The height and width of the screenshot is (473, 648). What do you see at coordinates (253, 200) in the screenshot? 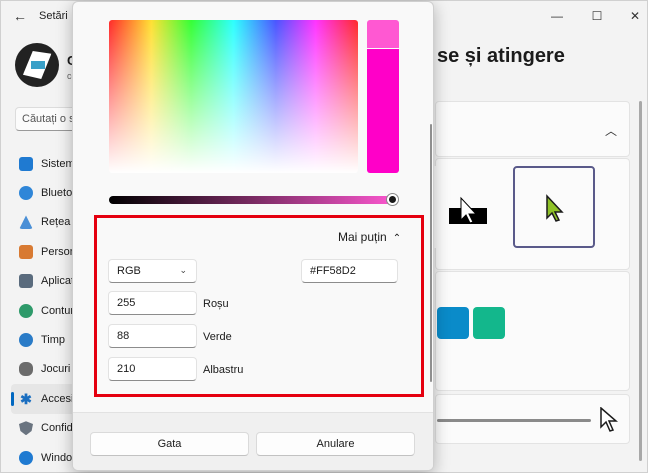
I see `brightness-slider` at bounding box center [253, 200].